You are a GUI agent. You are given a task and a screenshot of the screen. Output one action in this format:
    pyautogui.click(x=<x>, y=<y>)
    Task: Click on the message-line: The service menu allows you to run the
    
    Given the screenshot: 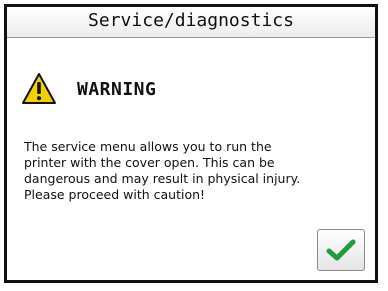 What is the action you would take?
    pyautogui.click(x=148, y=146)
    